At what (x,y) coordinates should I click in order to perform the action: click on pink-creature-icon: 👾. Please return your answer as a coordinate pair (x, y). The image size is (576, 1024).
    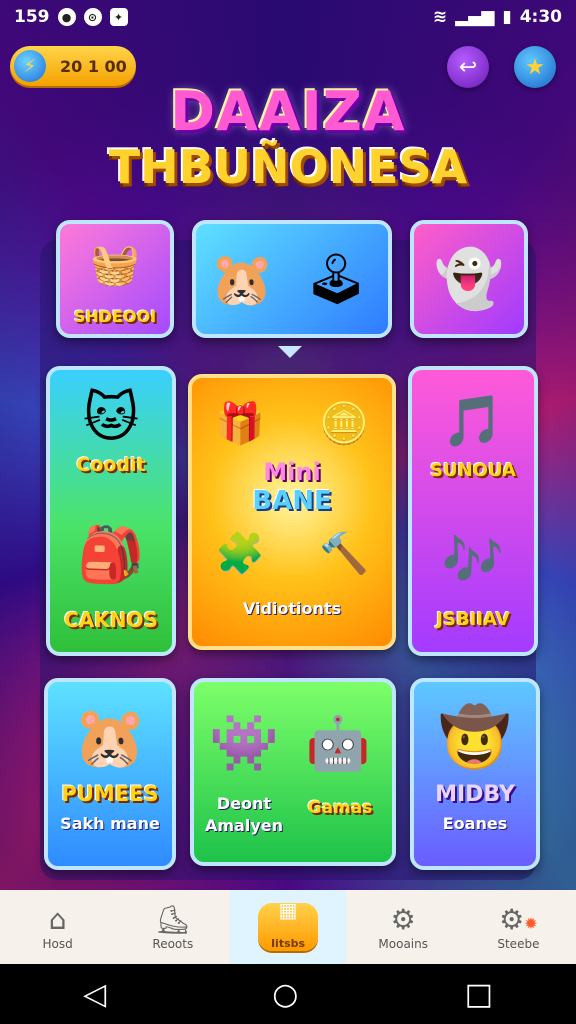
    Looking at the image, I should click on (244, 743).